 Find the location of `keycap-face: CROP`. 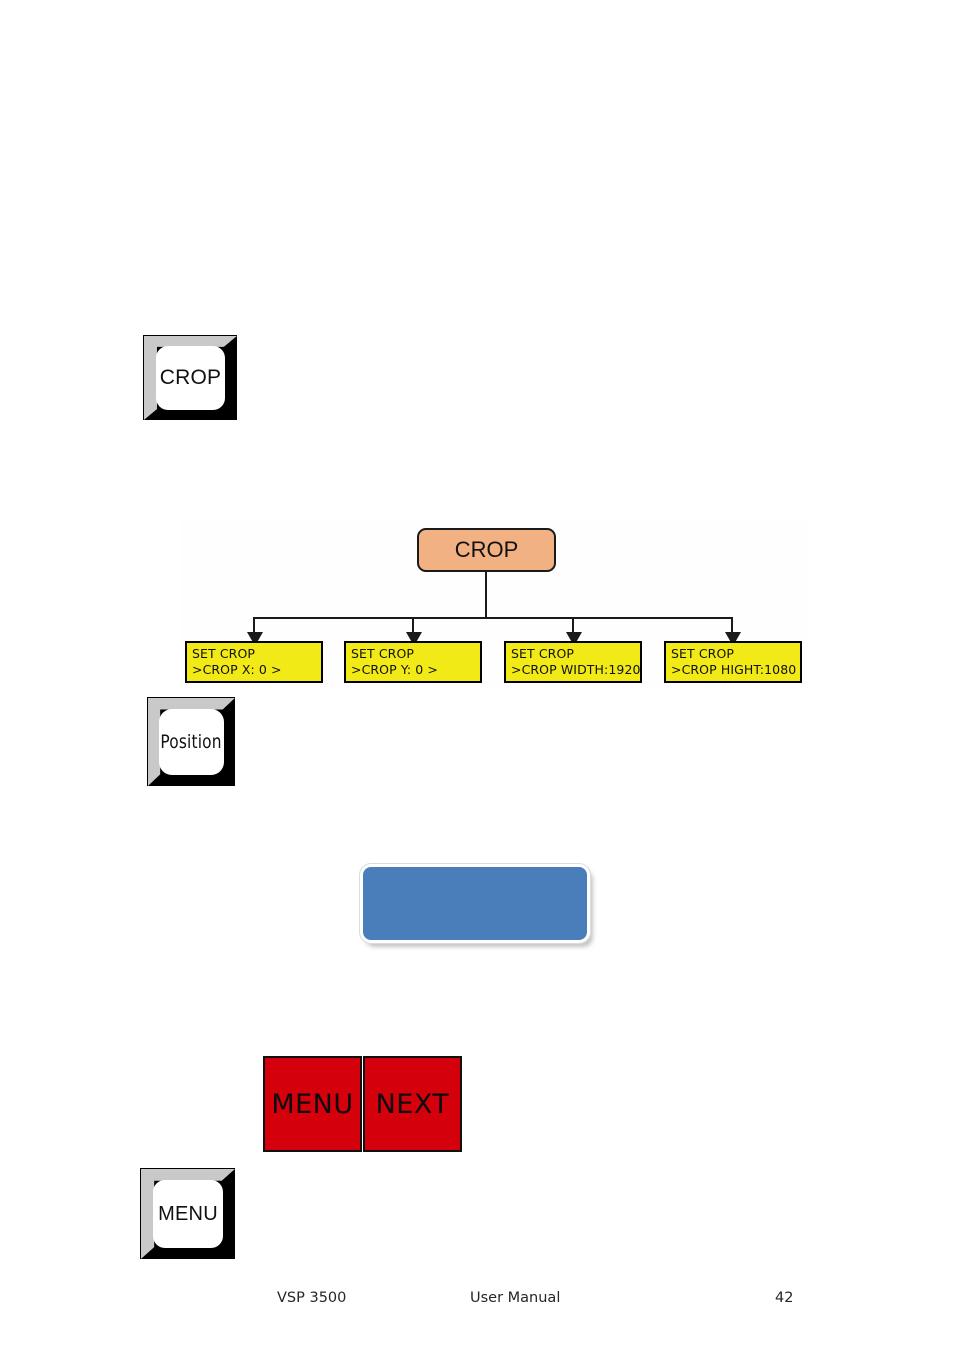

keycap-face: CROP is located at coordinates (190, 378).